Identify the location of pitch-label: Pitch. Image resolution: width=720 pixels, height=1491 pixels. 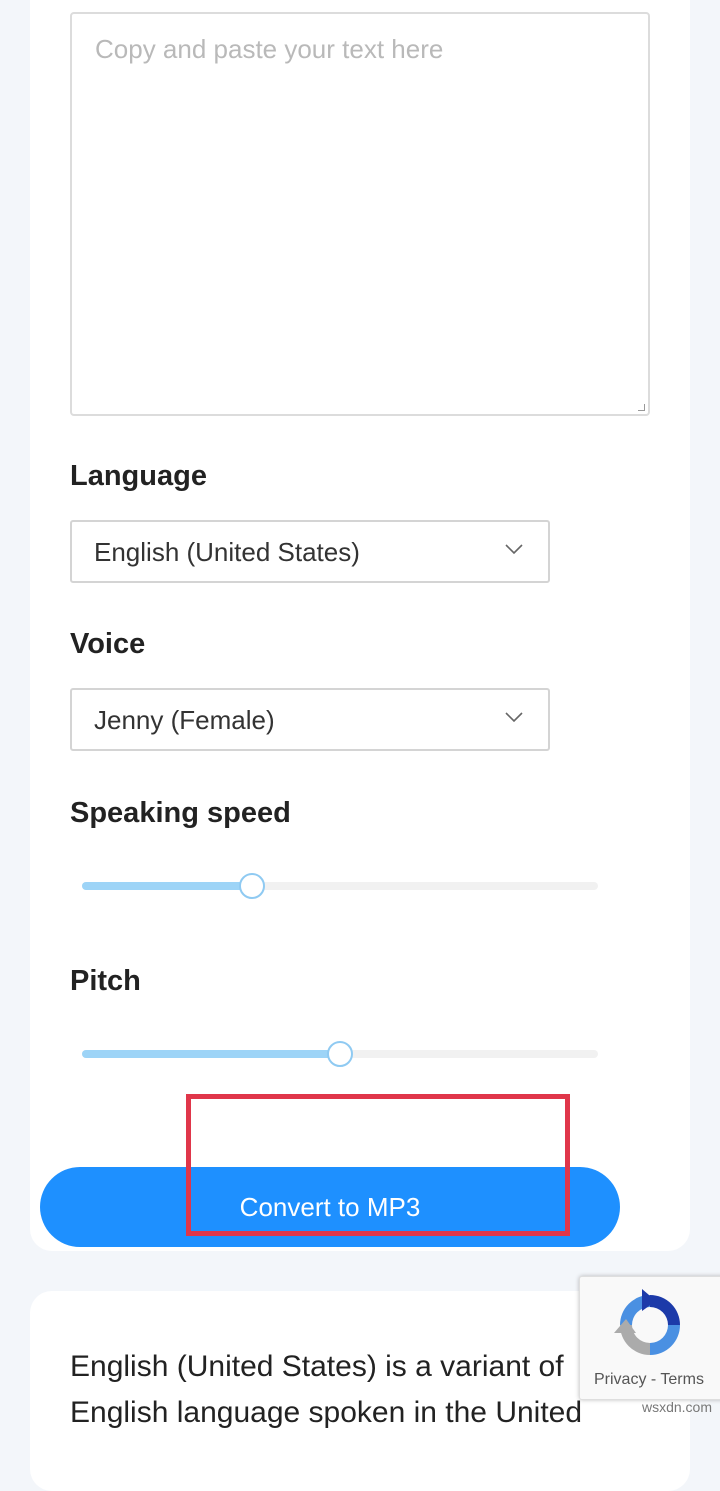
(105, 981).